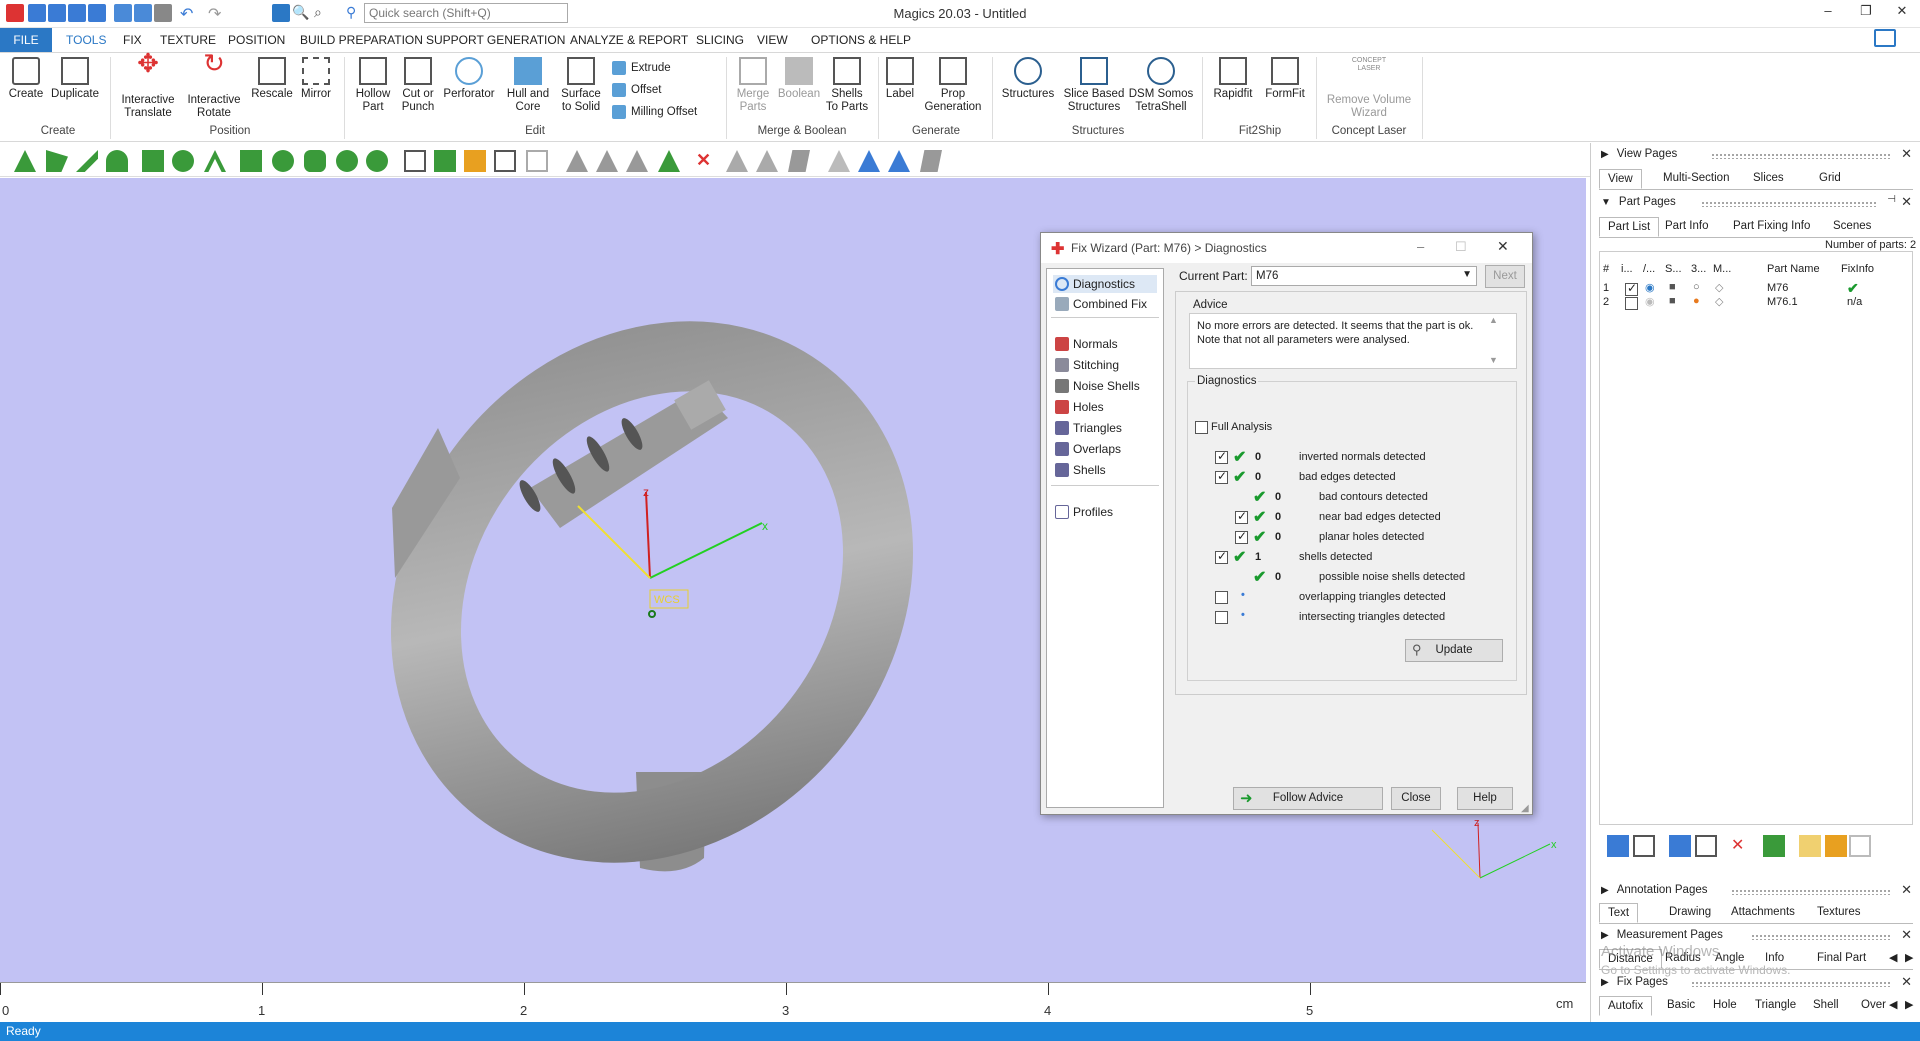 This screenshot has height=1041, width=1920. What do you see at coordinates (445, 161) in the screenshot?
I see `part-green-icon` at bounding box center [445, 161].